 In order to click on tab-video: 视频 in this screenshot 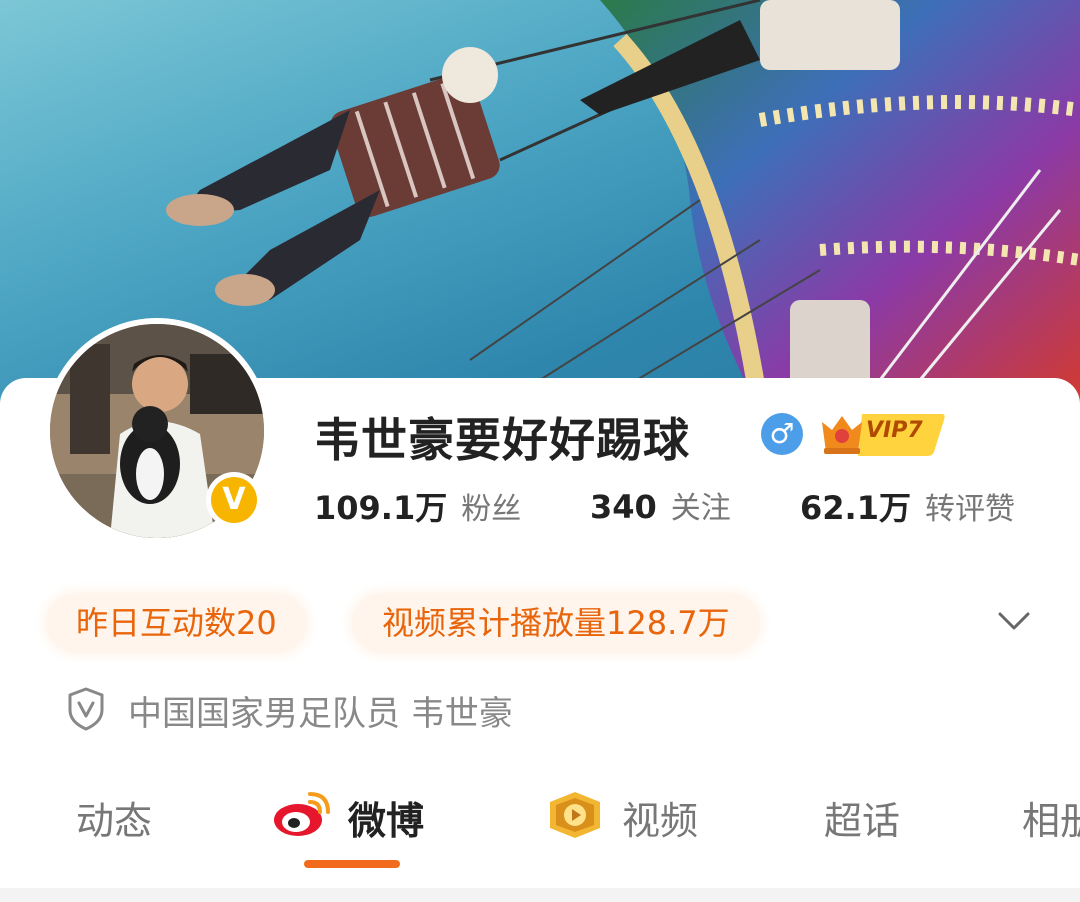, I will do `click(660, 817)`.